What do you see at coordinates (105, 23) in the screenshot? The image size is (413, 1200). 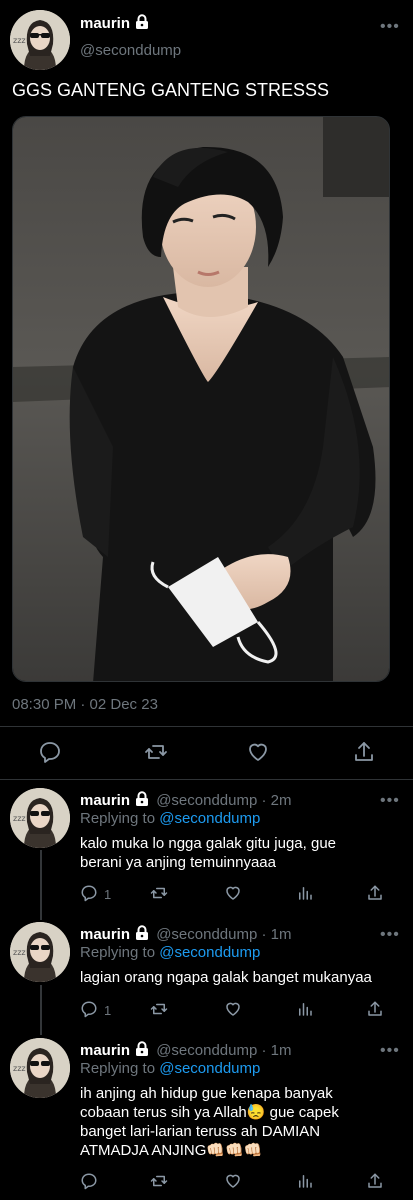 I see `author-name: maurin` at bounding box center [105, 23].